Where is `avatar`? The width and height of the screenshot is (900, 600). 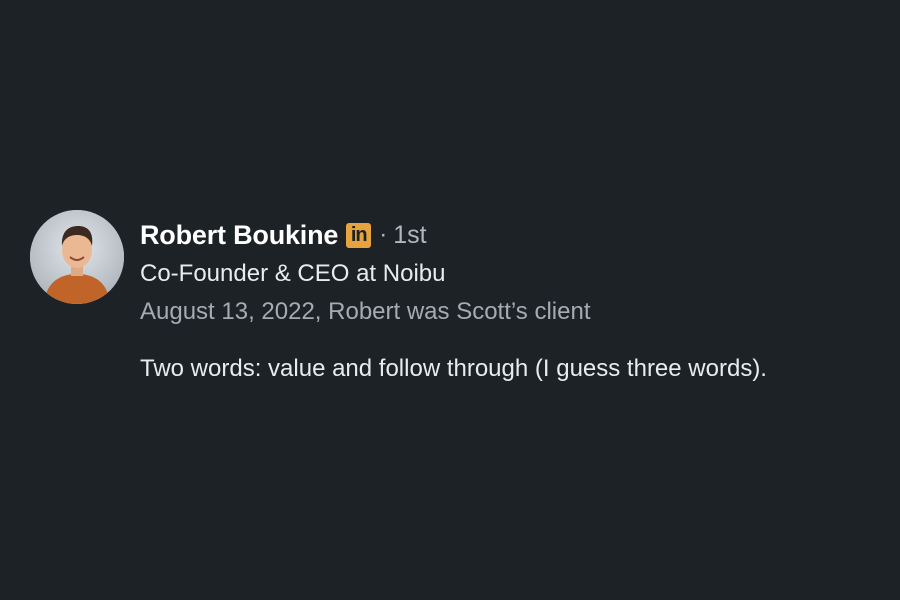
avatar is located at coordinates (77, 257).